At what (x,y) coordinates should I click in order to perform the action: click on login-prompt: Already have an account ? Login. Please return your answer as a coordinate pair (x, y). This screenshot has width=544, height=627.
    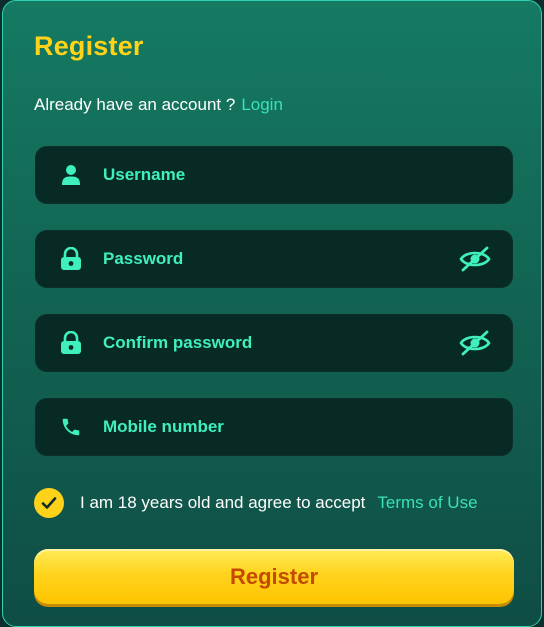
    Looking at the image, I should click on (158, 105).